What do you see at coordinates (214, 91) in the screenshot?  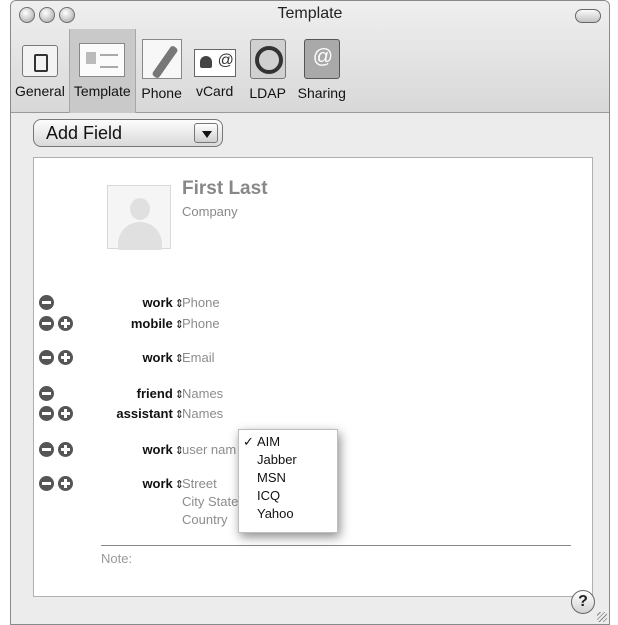 I see `tab-vcard-label: vCard` at bounding box center [214, 91].